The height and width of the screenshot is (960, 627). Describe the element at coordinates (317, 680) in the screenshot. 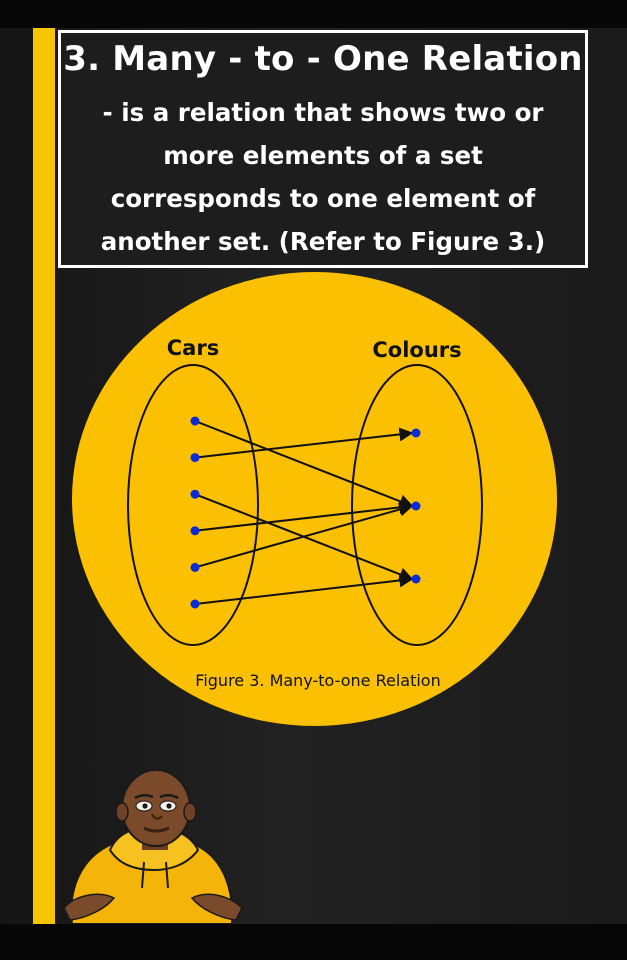

I see `figure-caption: Figure 3. Many-to-one Relation` at that location.